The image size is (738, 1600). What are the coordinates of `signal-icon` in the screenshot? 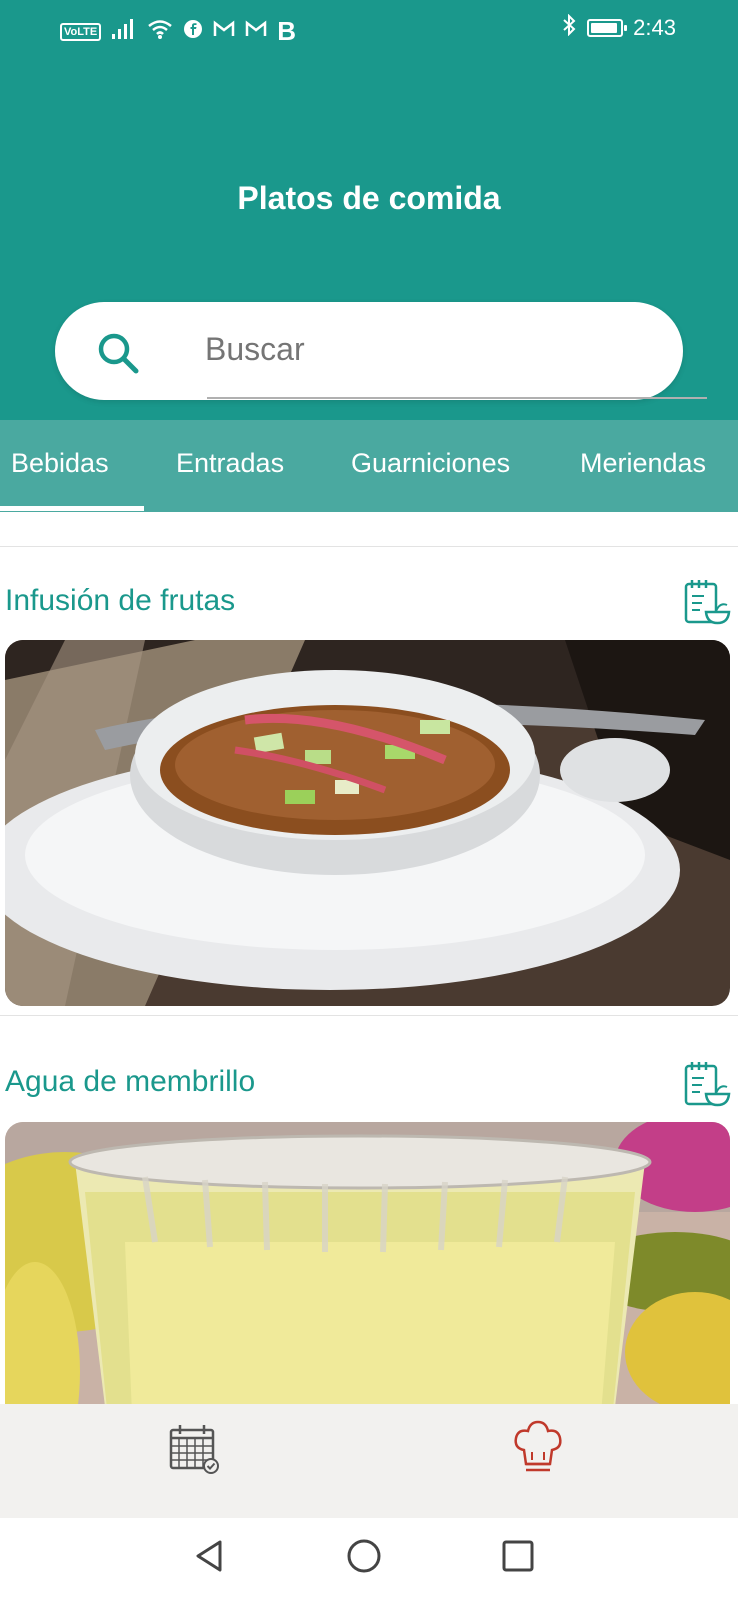 It's located at (124, 31).